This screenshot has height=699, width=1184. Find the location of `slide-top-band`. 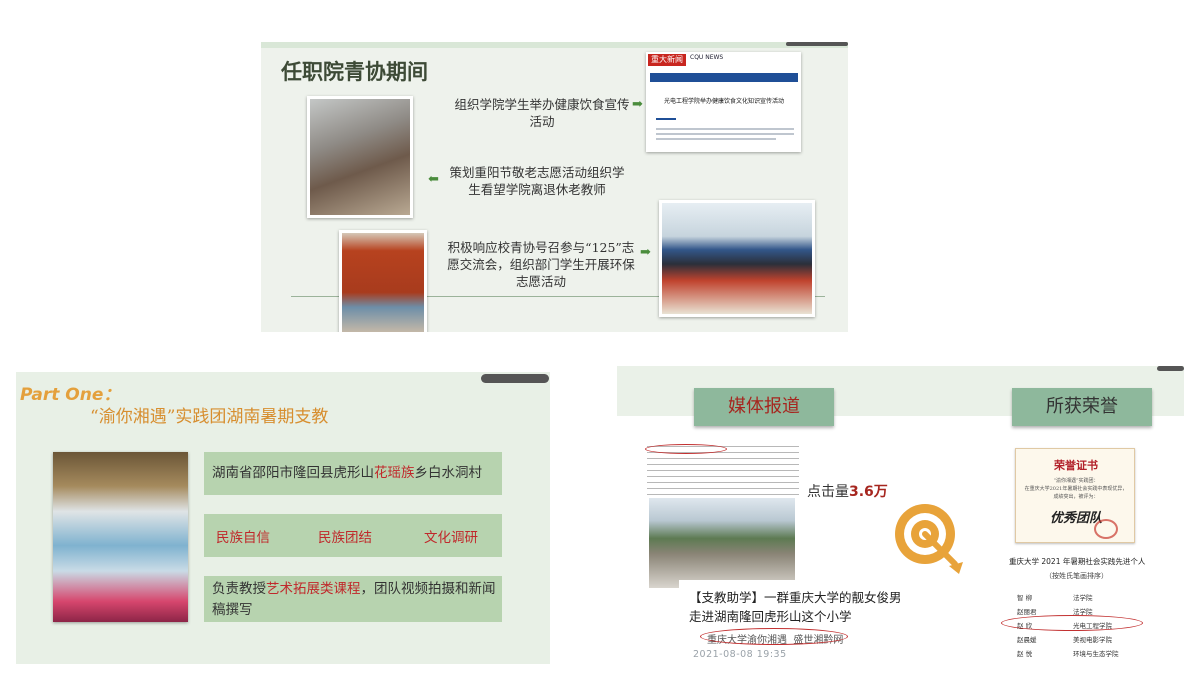

slide-top-band is located at coordinates (554, 45).